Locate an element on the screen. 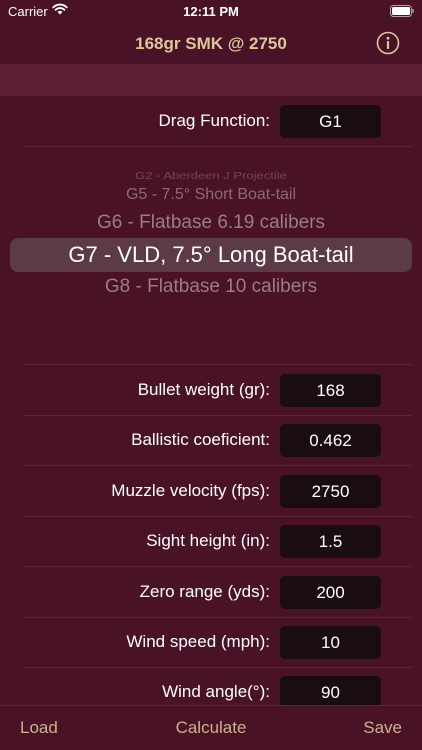 This screenshot has width=422, height=750. status-time: 12:11 PM is located at coordinates (211, 11).